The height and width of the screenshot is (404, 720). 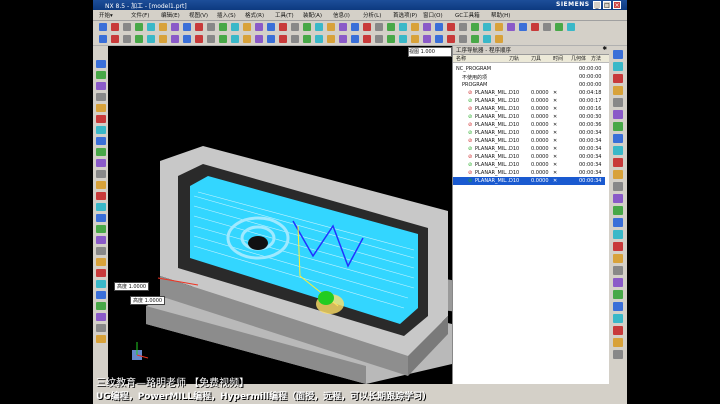 What do you see at coordinates (596, 58) in the screenshot?
I see `column-header-5: 方法` at bounding box center [596, 58].